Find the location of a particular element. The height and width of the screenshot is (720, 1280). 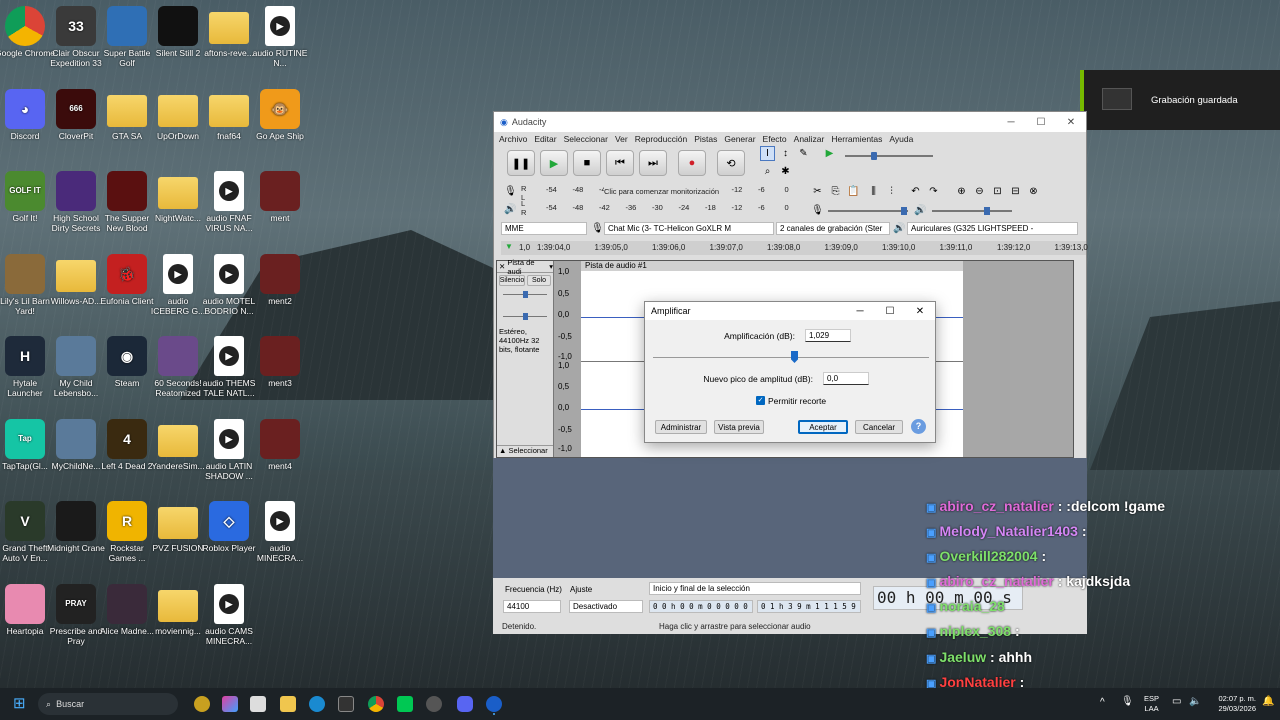

selection-start-time: 0 0 h 0 0 m 0 0 0 0 0 s is located at coordinates (701, 606).